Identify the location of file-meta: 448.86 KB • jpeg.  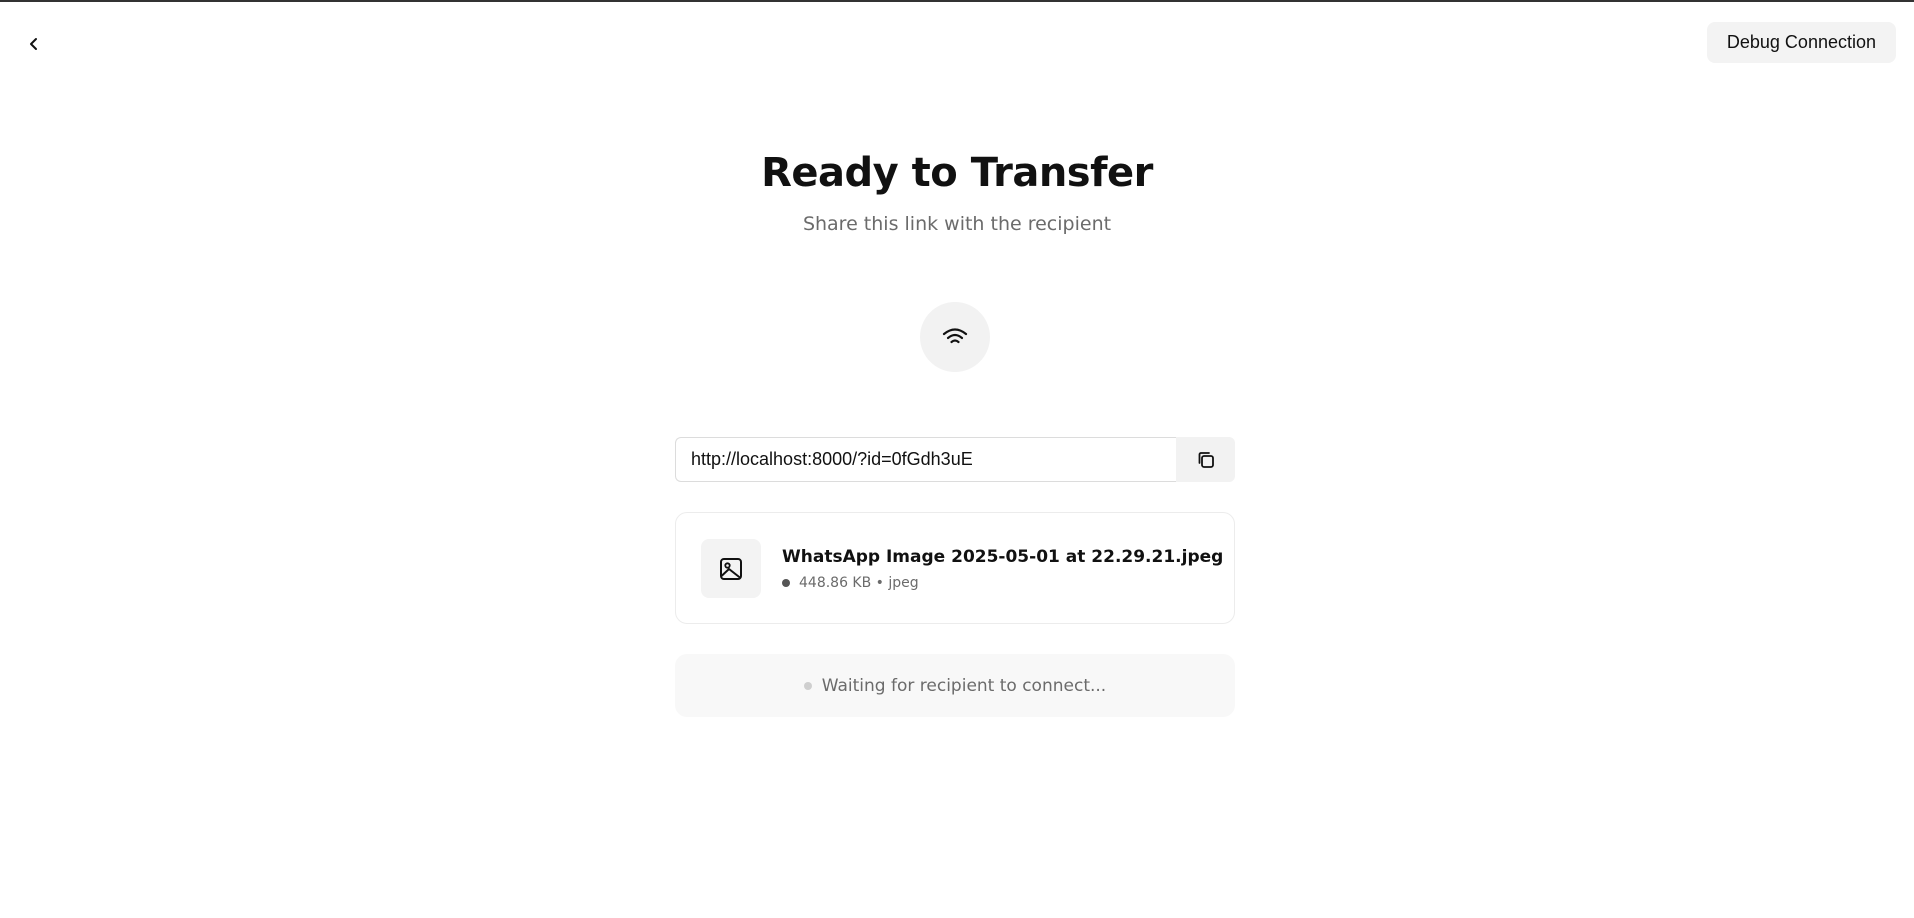
(850, 583).